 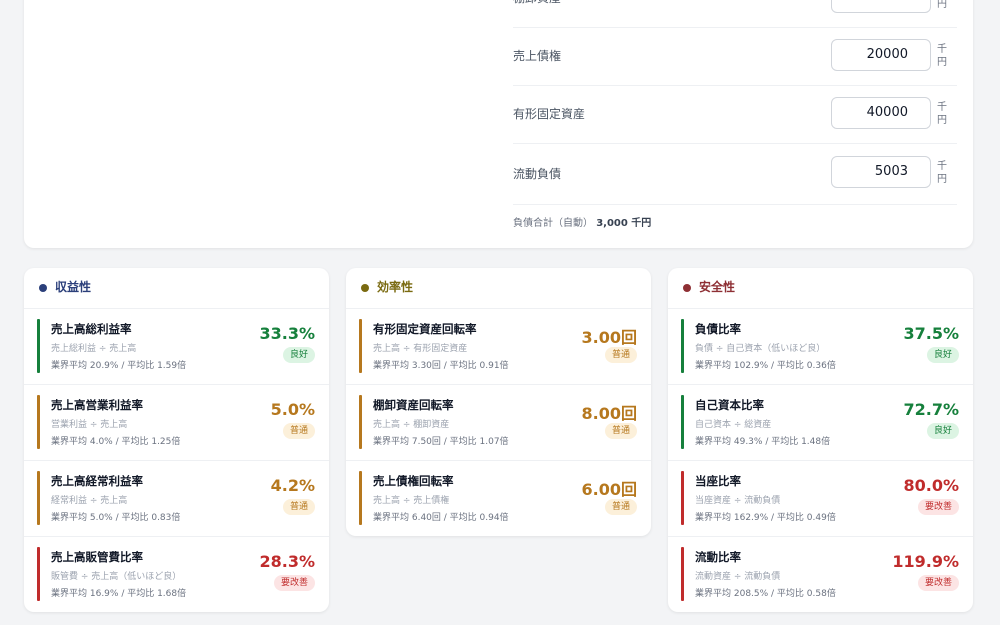 What do you see at coordinates (97, 481) in the screenshot?
I see `metric-name: 売上高経常利益率` at bounding box center [97, 481].